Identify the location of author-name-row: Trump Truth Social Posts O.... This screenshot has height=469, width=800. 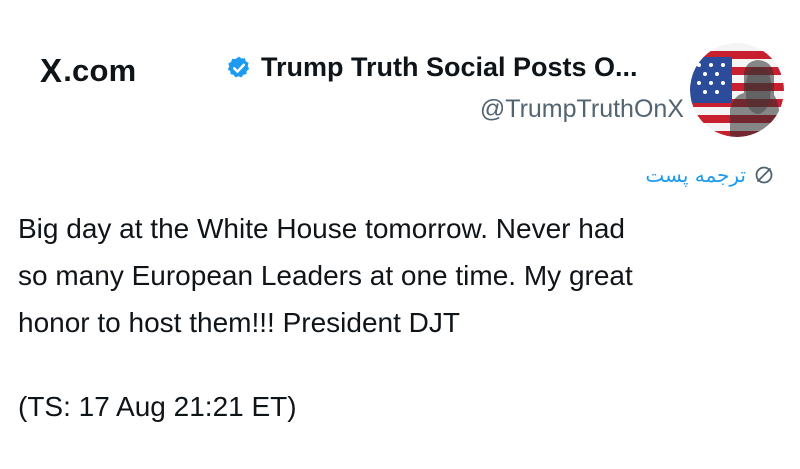
(454, 67).